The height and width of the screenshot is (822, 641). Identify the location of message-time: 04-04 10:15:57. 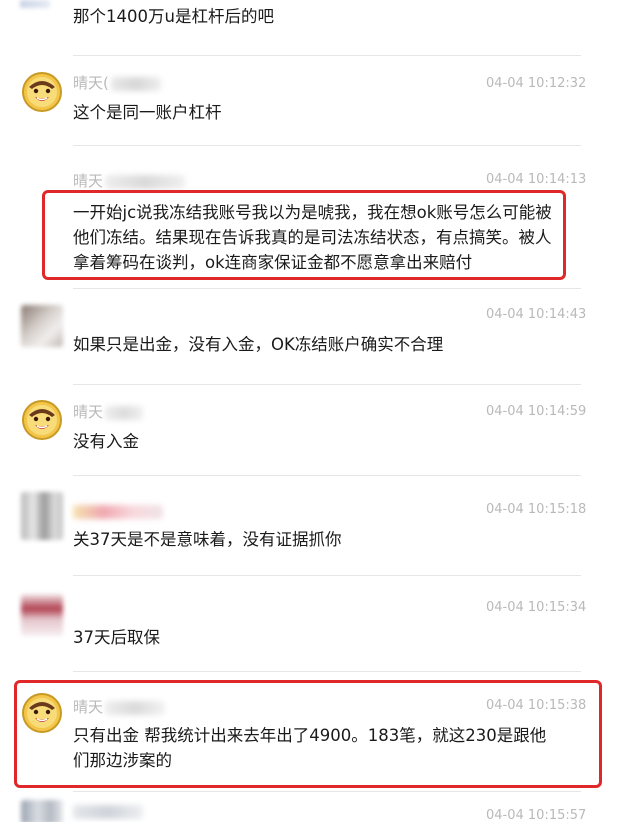
(536, 815).